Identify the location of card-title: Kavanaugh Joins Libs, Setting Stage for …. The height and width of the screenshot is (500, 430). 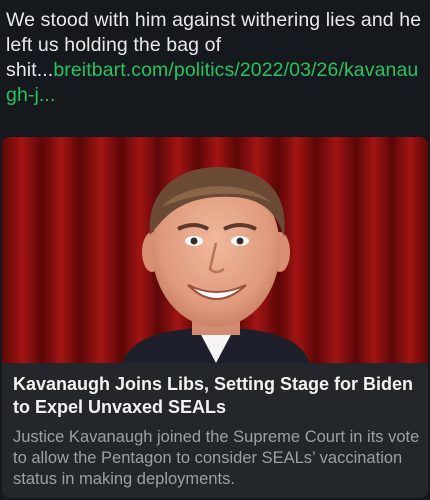
(217, 396).